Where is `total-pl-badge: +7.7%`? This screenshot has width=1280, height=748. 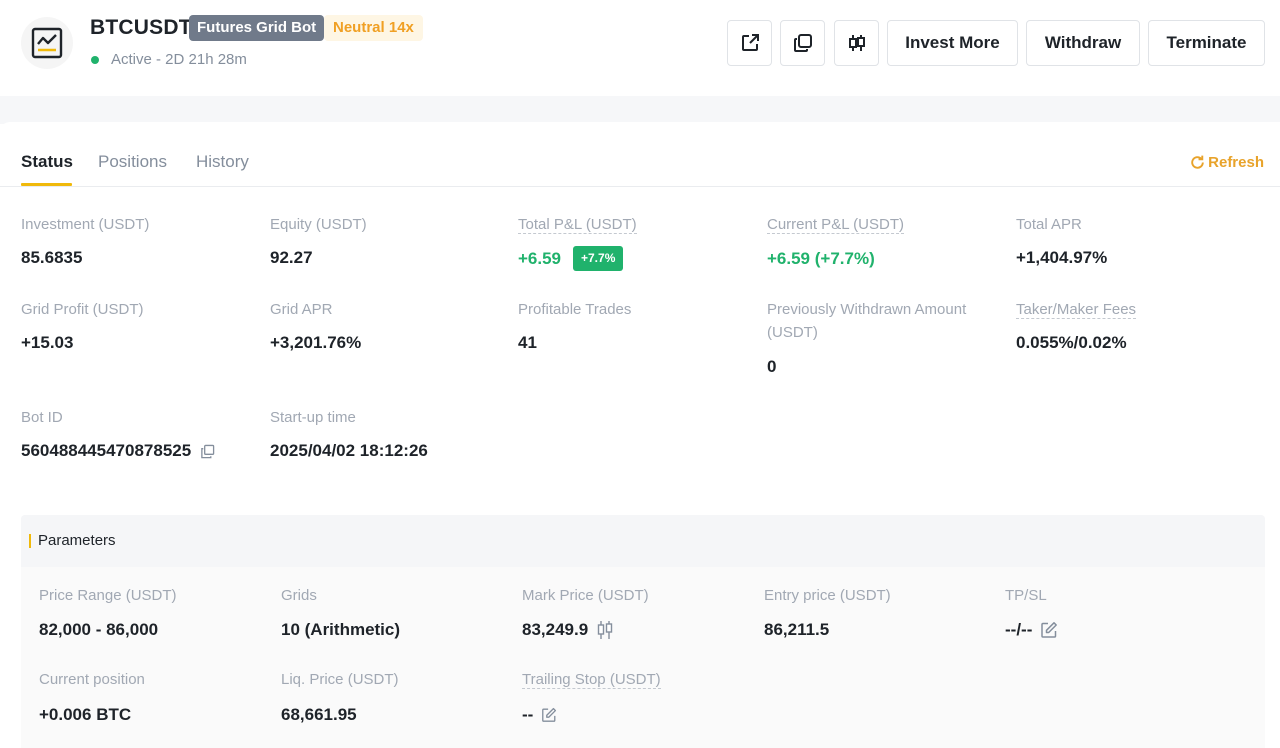 total-pl-badge: +7.7% is located at coordinates (598, 258).